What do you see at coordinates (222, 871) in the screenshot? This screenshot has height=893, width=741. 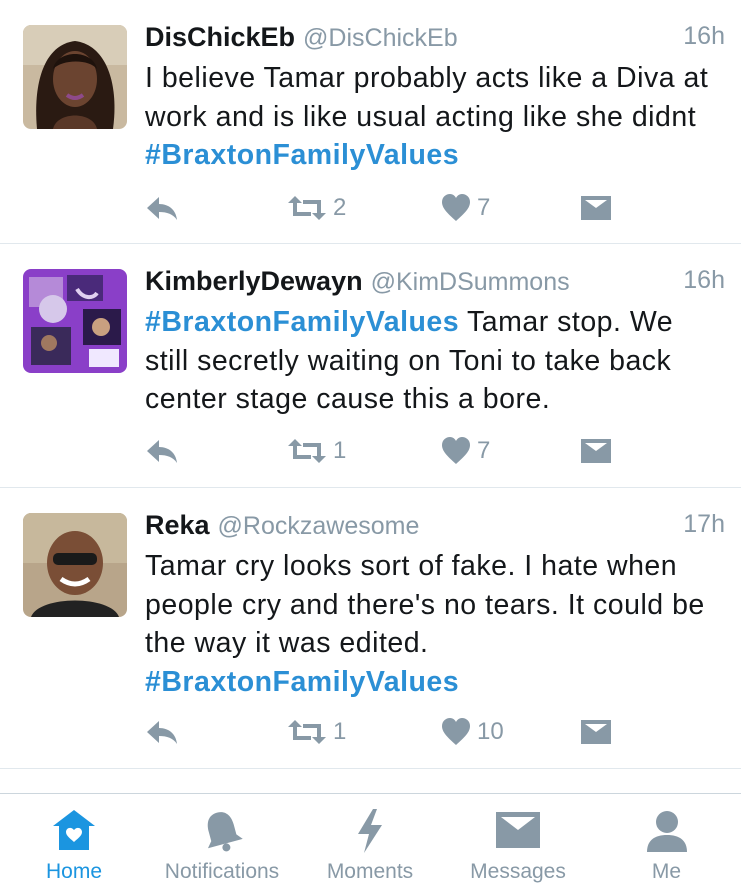 I see `tab-label: Notifications` at bounding box center [222, 871].